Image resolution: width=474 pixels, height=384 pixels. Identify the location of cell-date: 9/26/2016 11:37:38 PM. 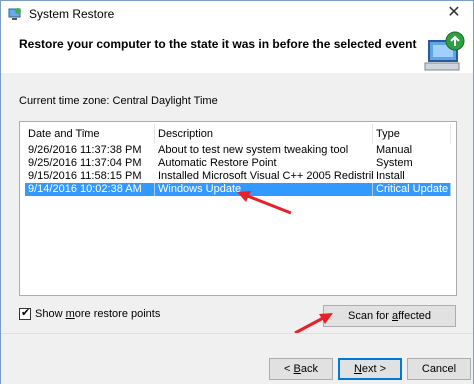
(85, 150).